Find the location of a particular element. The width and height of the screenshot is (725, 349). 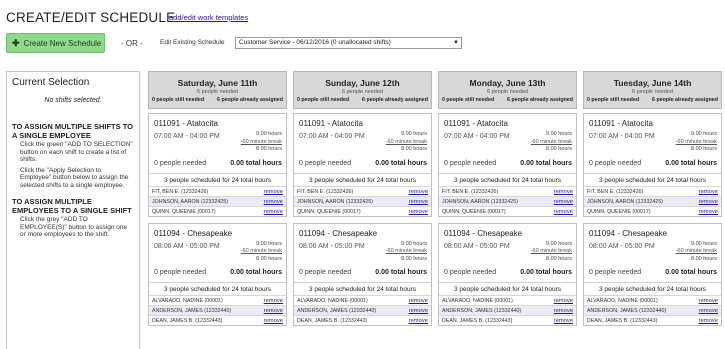

employee-name: ANDERSON, JAMES (12332440) is located at coordinates (627, 311).